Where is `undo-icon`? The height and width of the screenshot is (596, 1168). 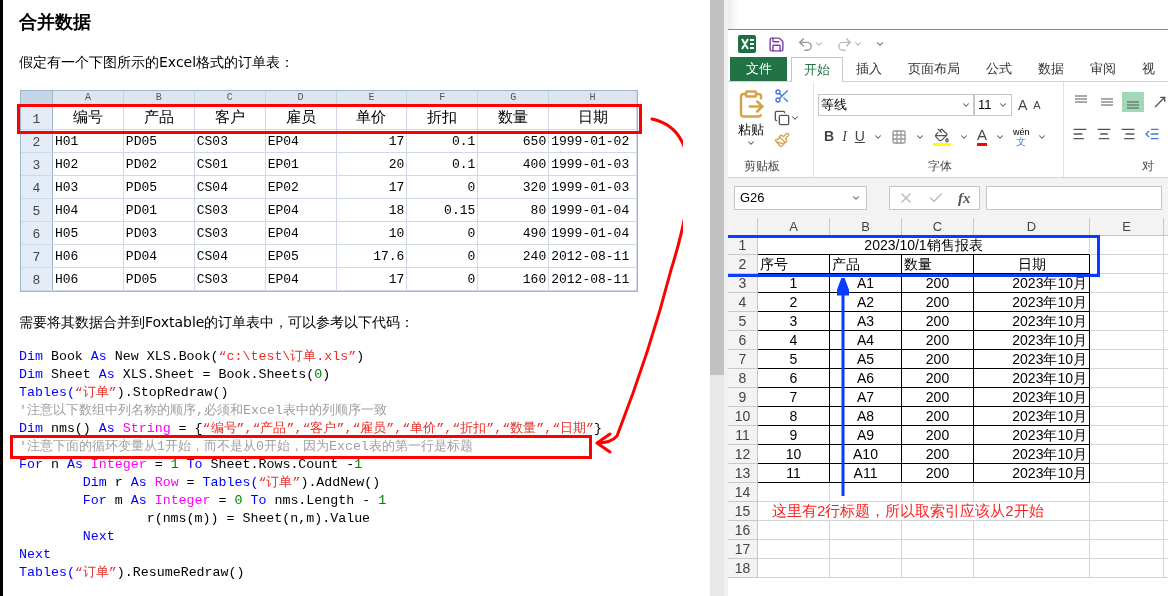 undo-icon is located at coordinates (805, 44).